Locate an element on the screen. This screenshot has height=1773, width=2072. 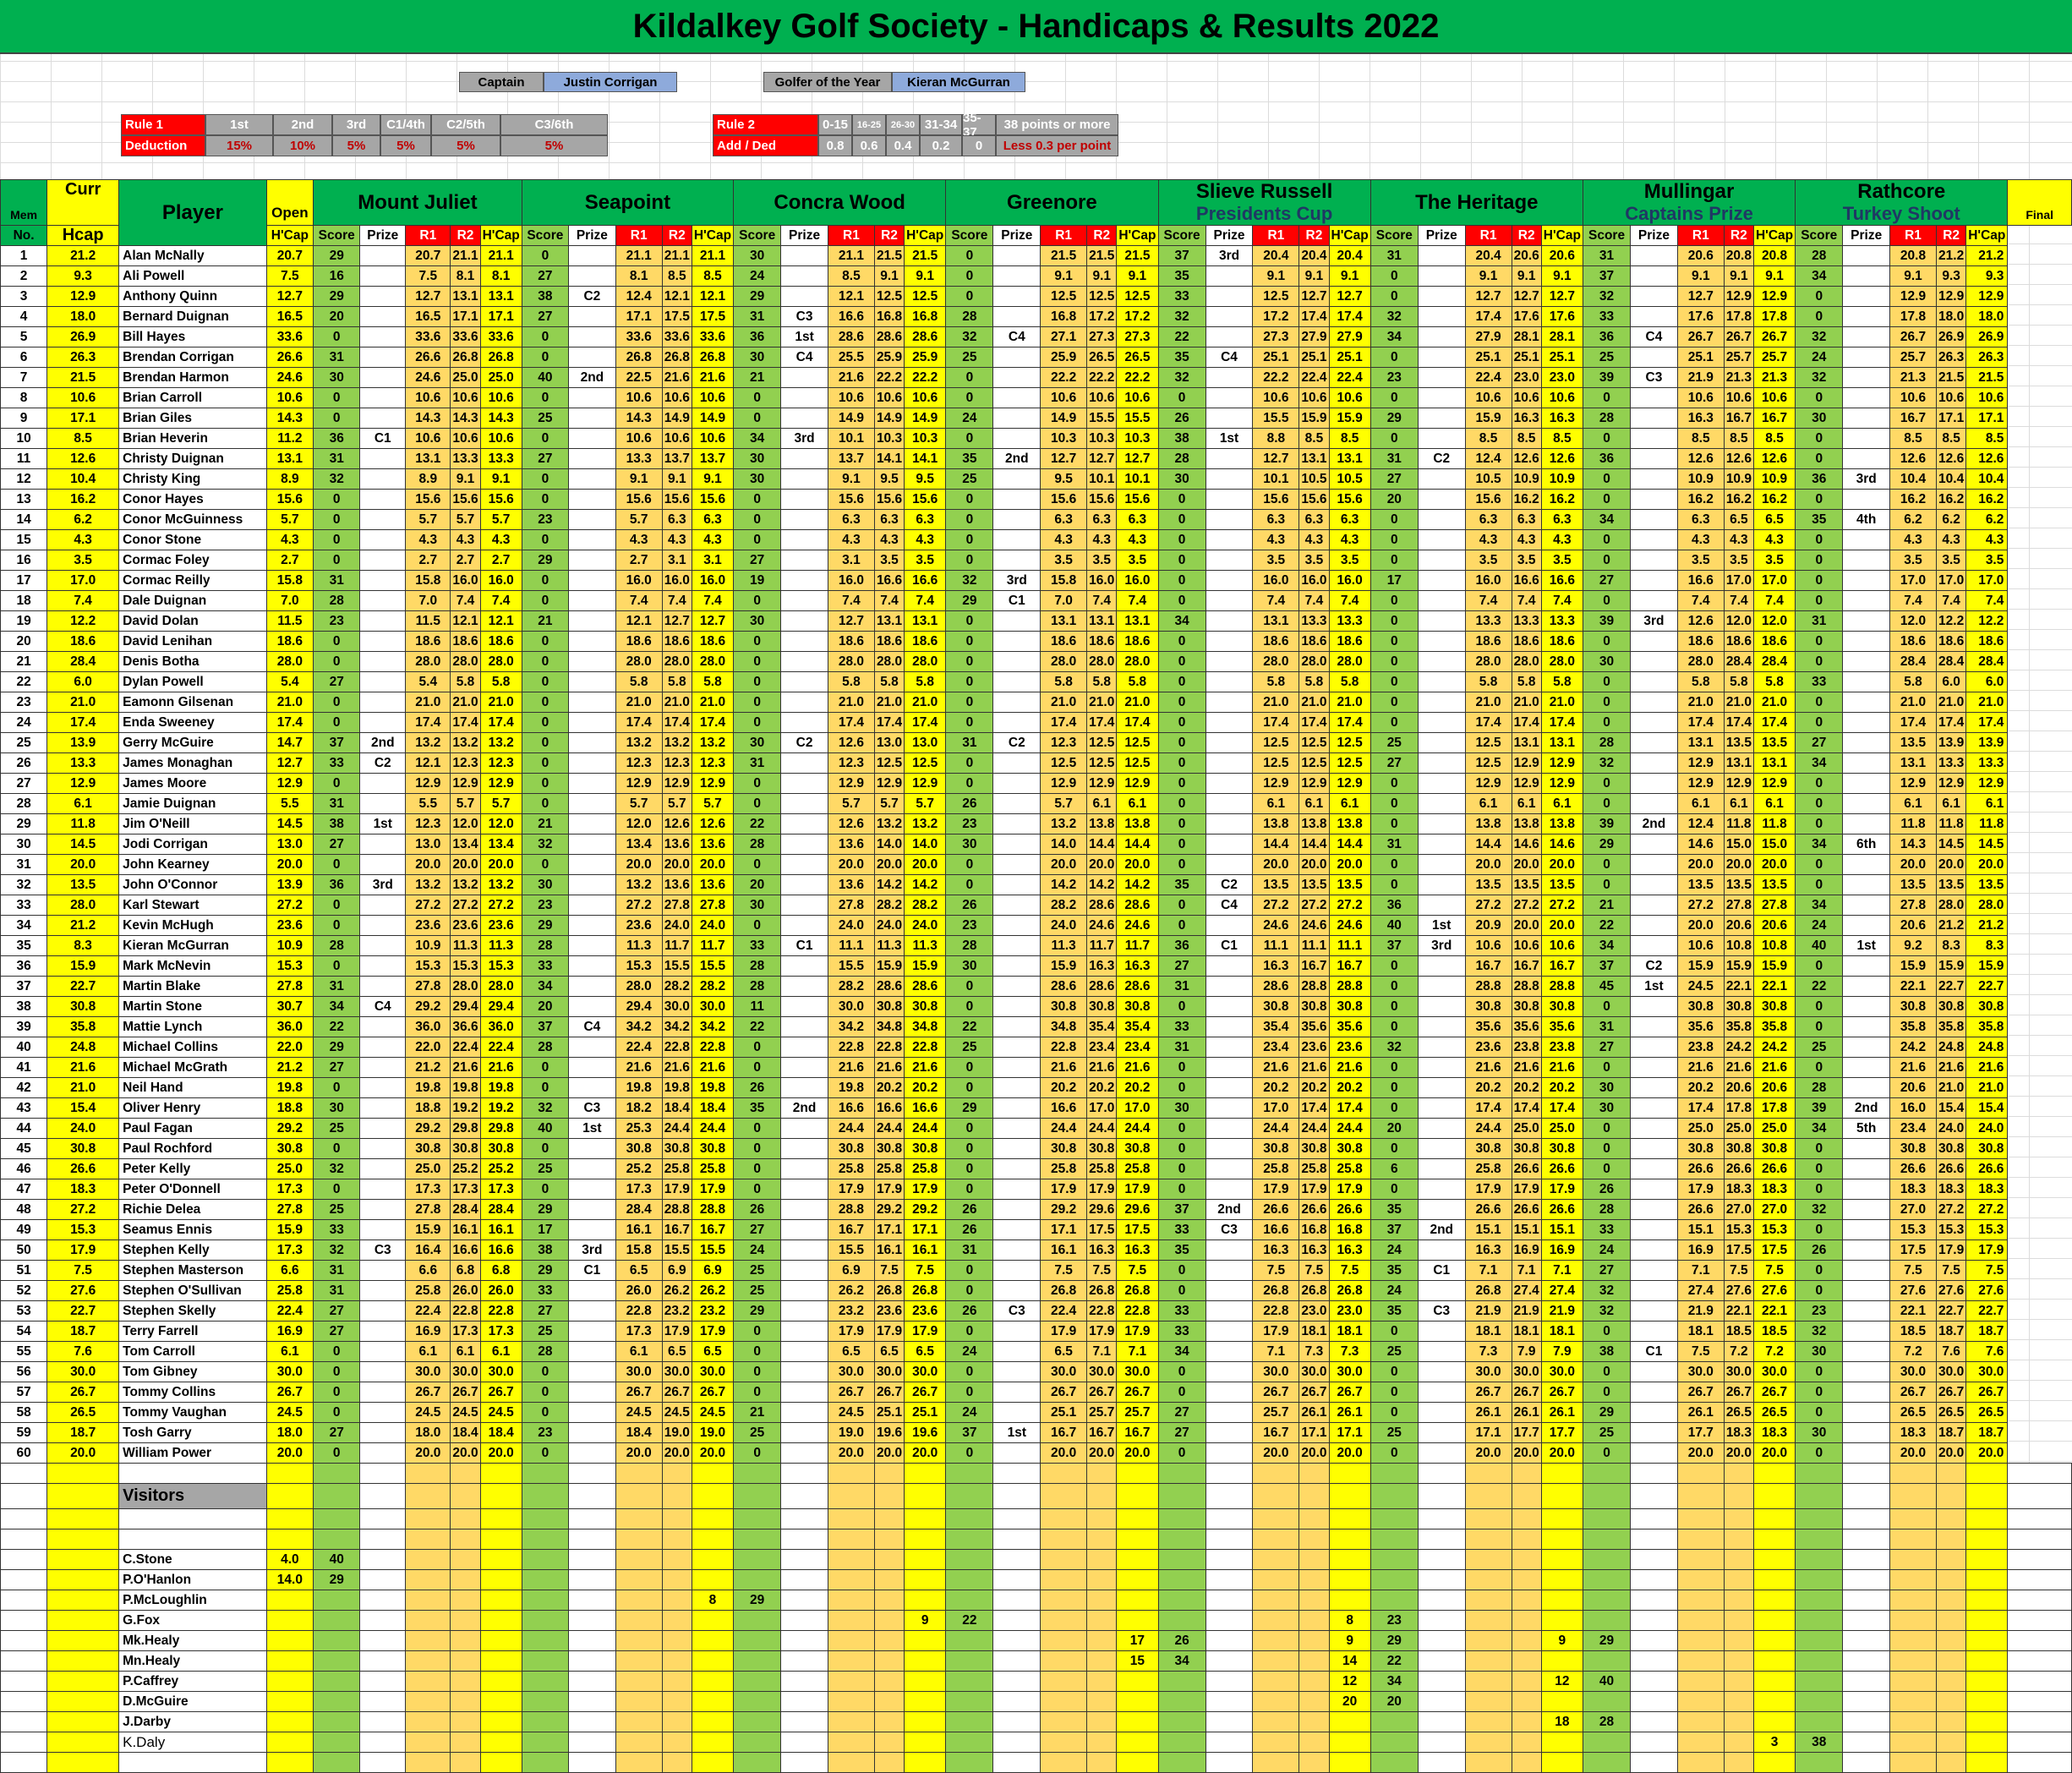
result-cell: 21.9 is located at coordinates (1701, 378).